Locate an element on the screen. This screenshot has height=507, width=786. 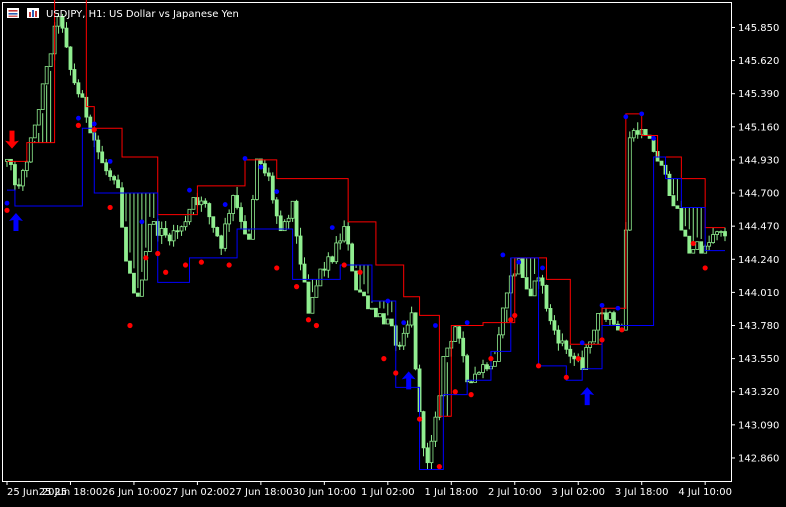
chart-header: USDJPY, H1: US Dollar vs Japanese Yen is located at coordinates (123, 14).